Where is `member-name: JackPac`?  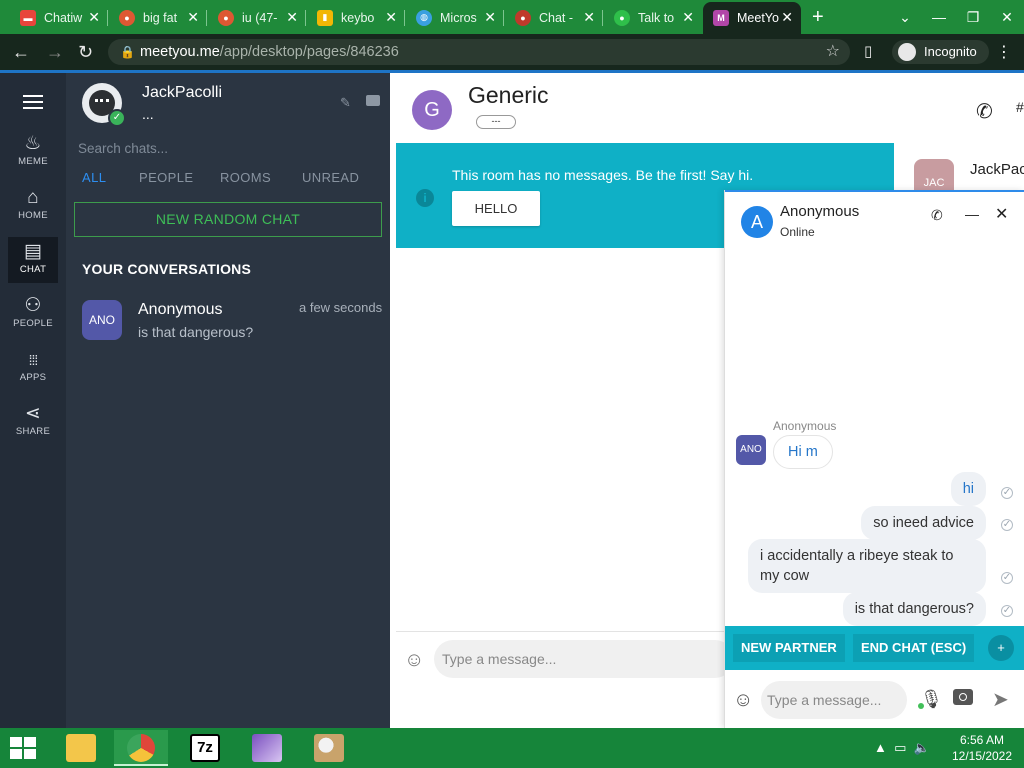
member-name: JackPac is located at coordinates (997, 169).